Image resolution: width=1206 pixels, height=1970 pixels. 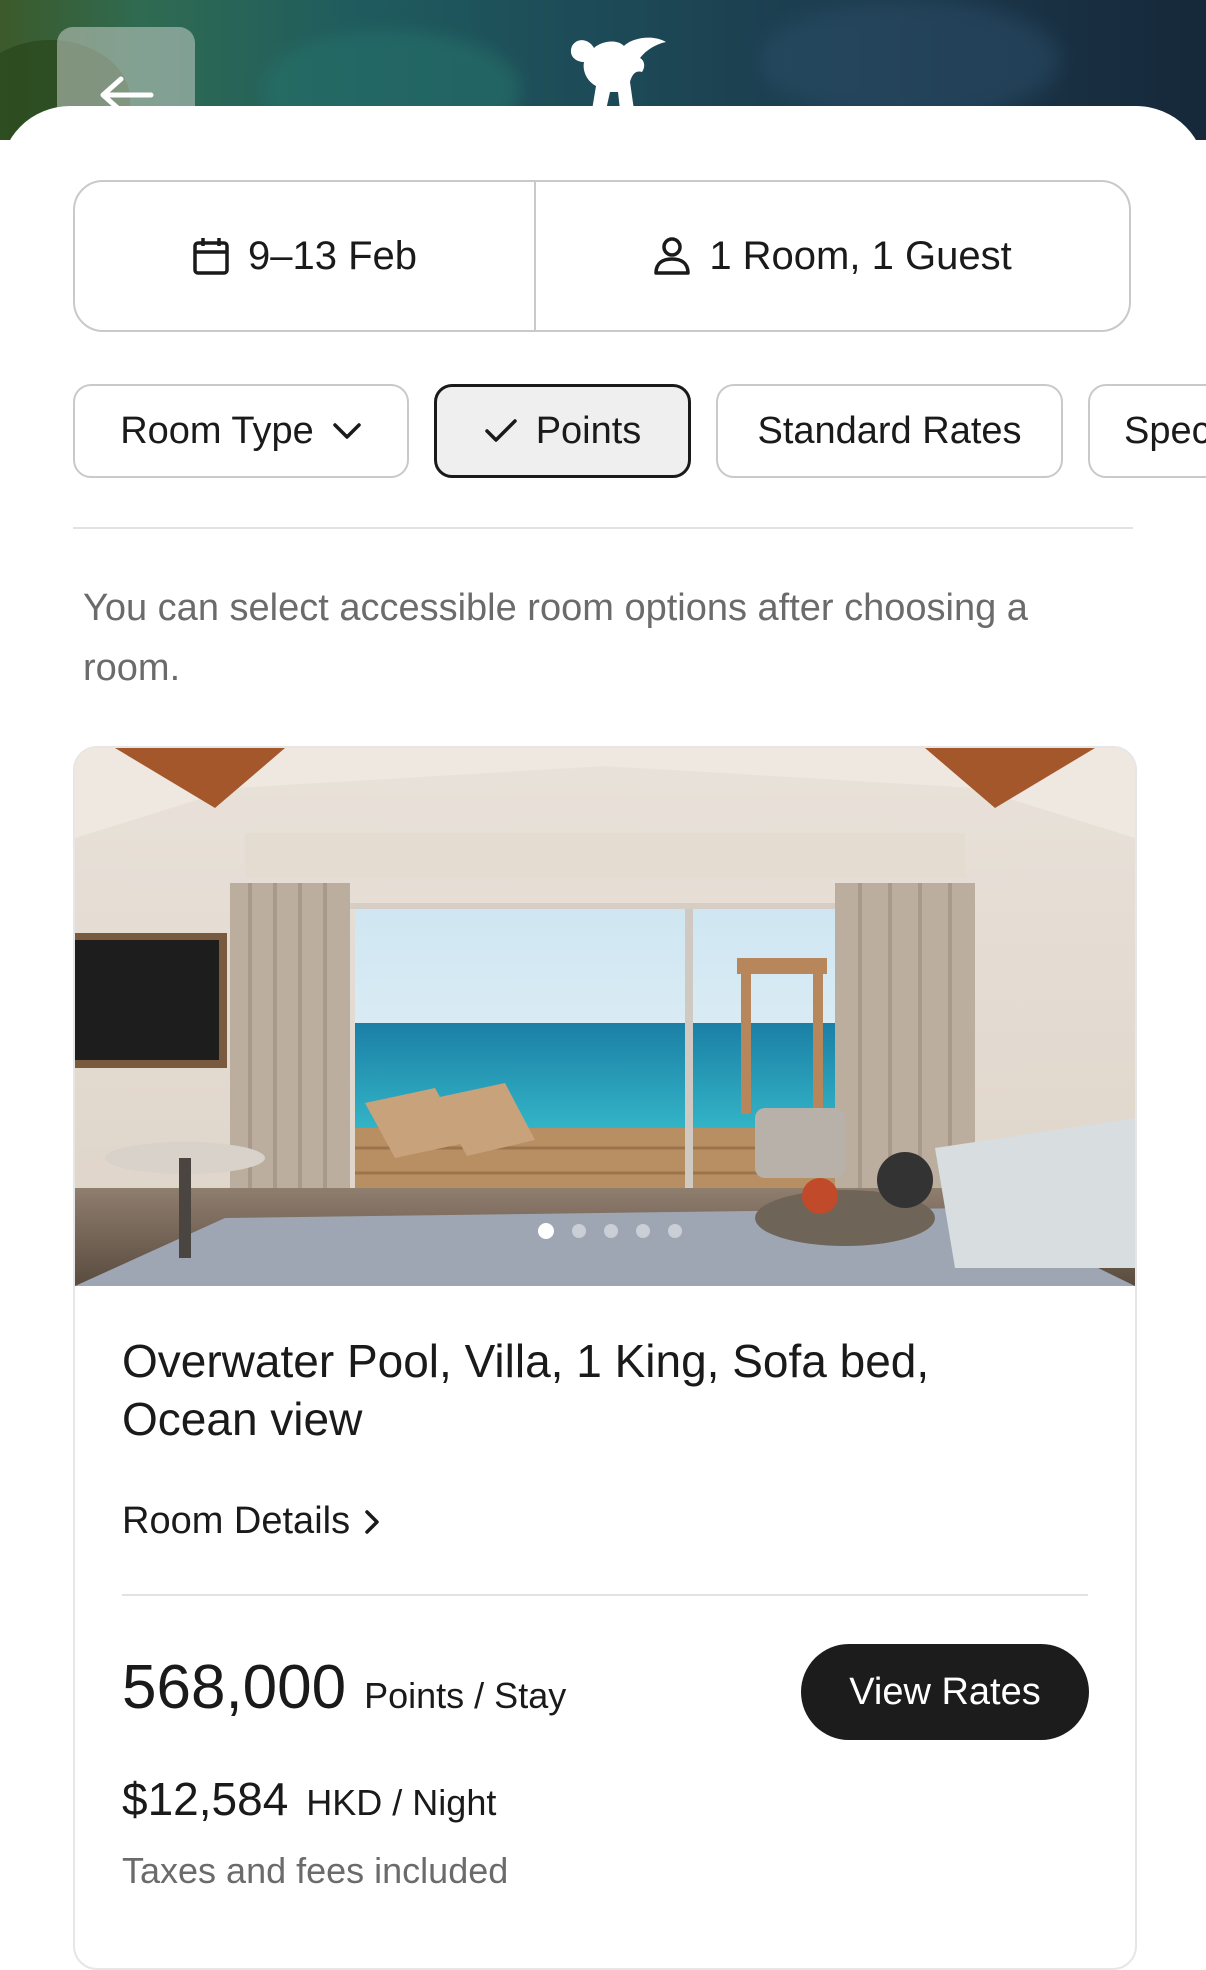 What do you see at coordinates (205, 1799) in the screenshot?
I see `cash-value: $12,584` at bounding box center [205, 1799].